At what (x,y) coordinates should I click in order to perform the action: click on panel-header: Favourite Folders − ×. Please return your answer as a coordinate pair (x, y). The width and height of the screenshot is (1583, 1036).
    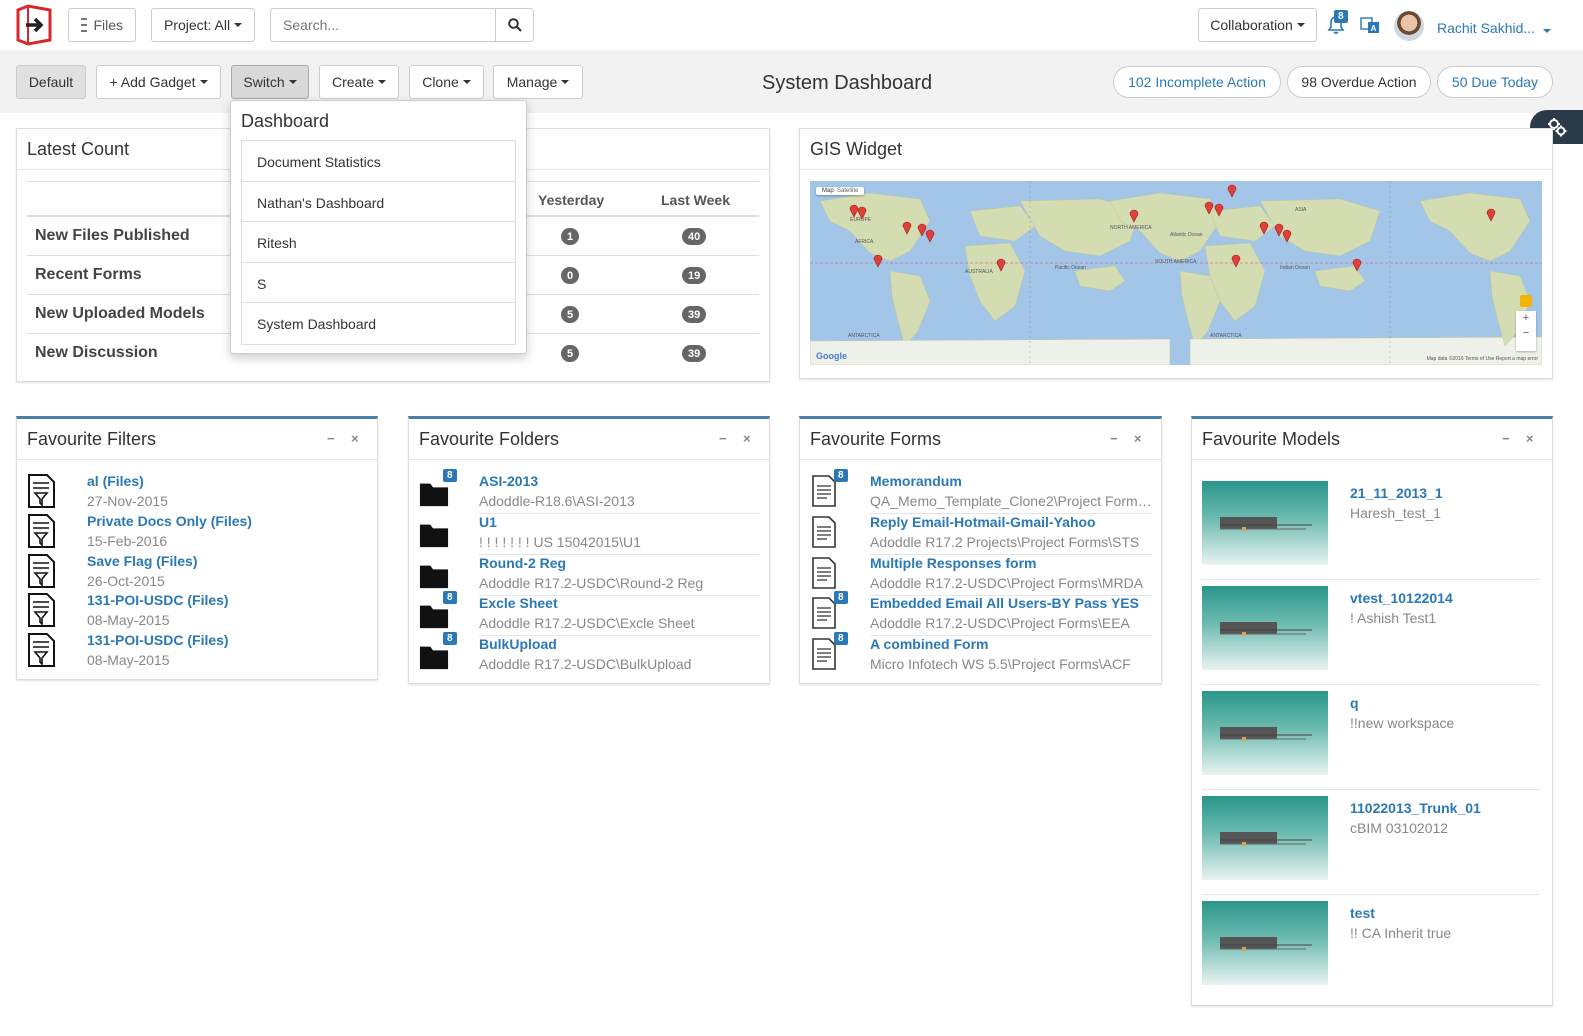
    Looking at the image, I should click on (589, 439).